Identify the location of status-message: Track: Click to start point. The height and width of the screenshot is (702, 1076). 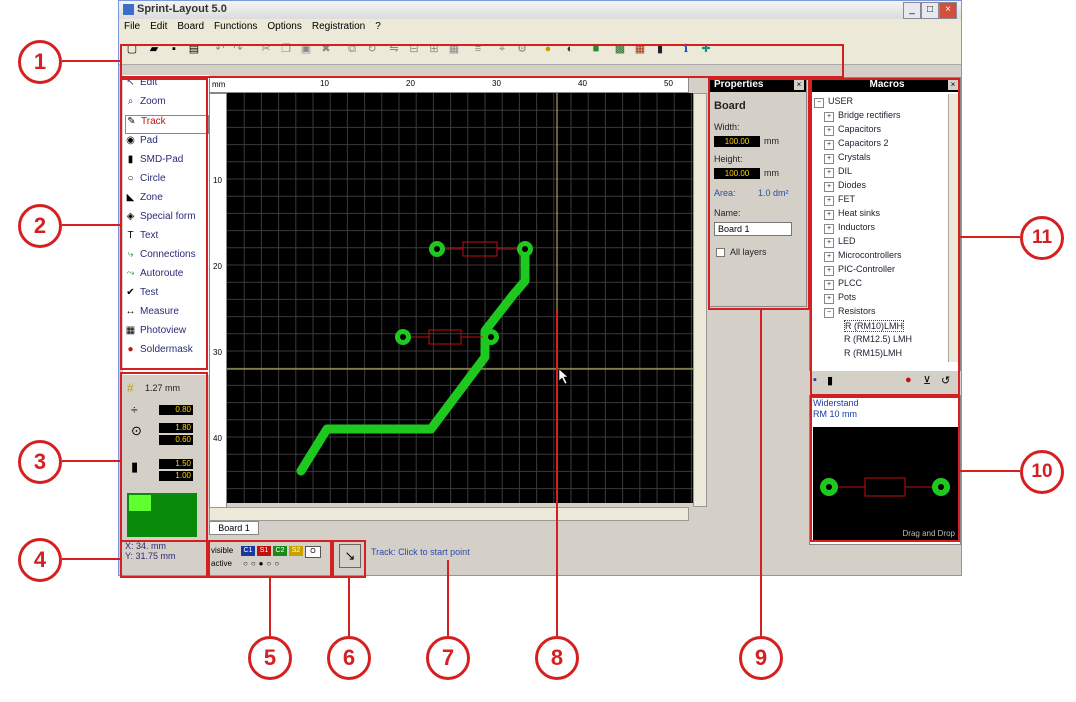
(420, 552).